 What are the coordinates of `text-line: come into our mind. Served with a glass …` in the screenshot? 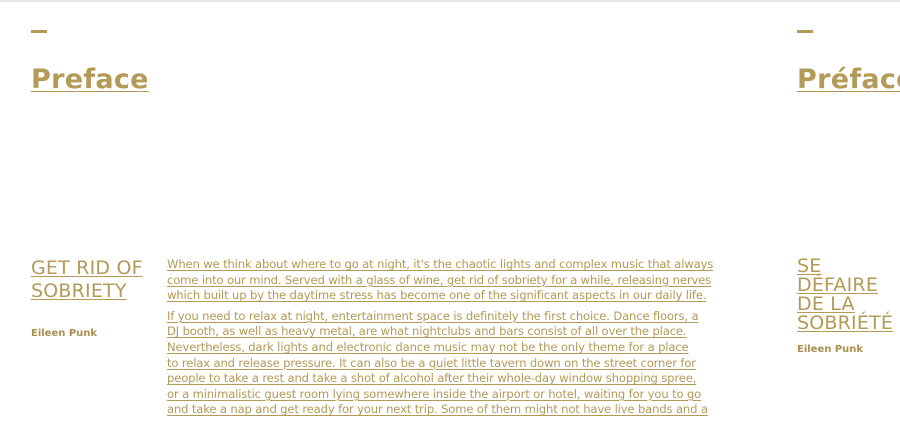 It's located at (439, 279).